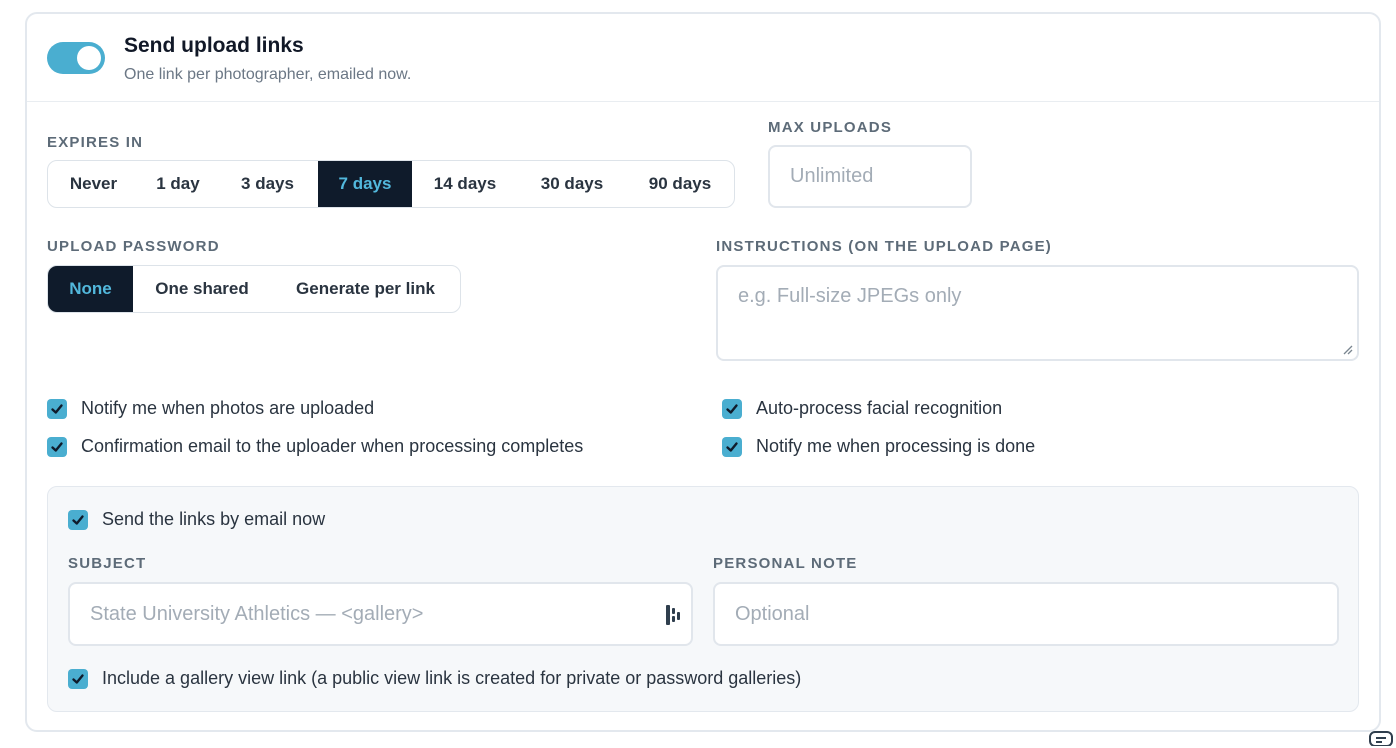 This screenshot has width=1396, height=748. What do you see at coordinates (365, 184) in the screenshot?
I see `expires-option-7-days: 7 days` at bounding box center [365, 184].